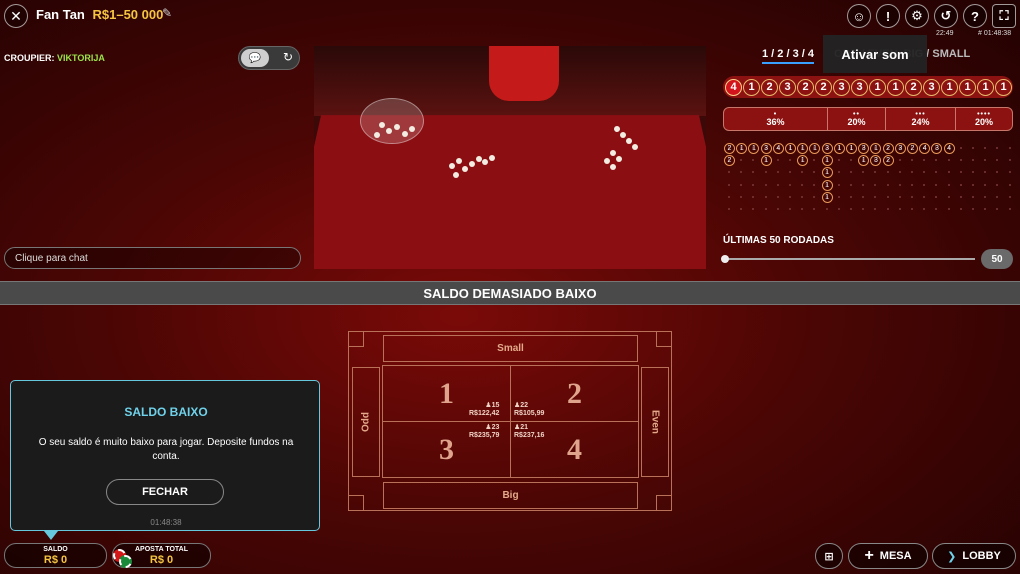  What do you see at coordinates (165, 492) in the screenshot?
I see `close-modal-button: FECHAR` at bounding box center [165, 492].